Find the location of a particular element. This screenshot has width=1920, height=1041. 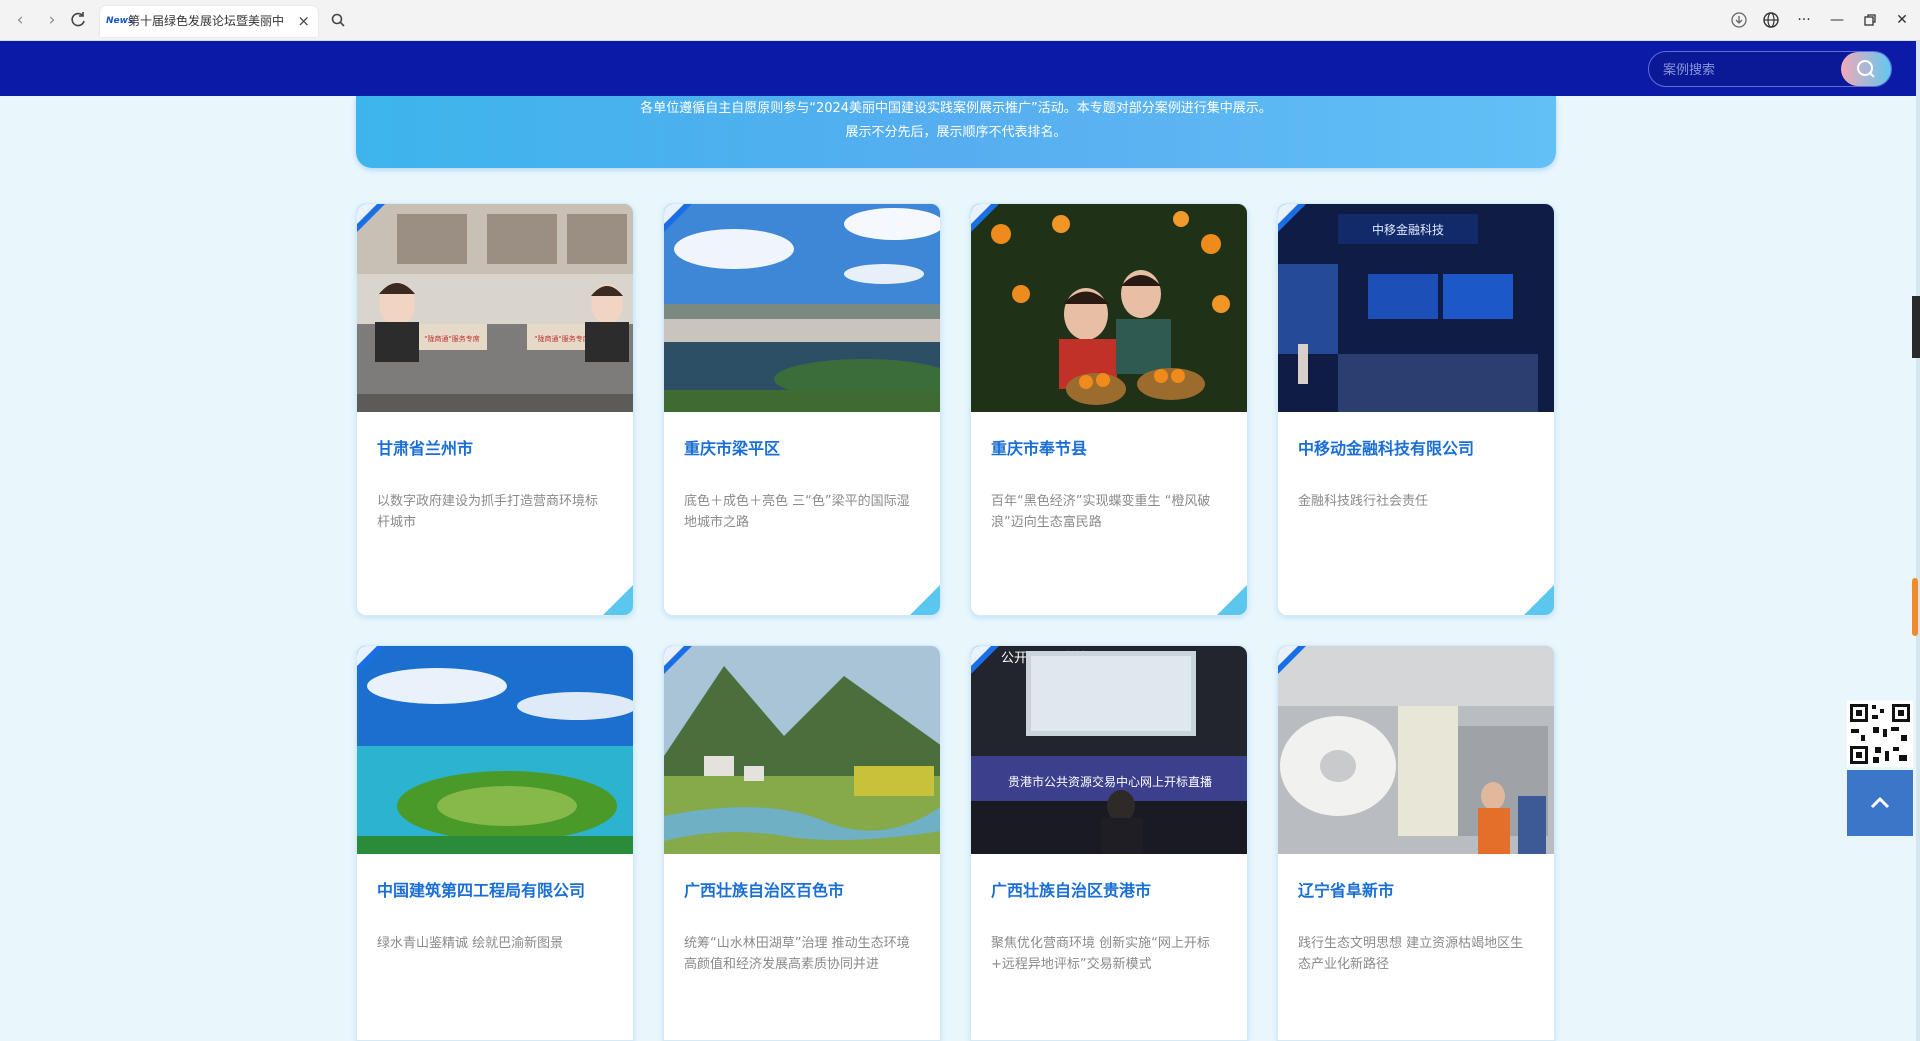

tab-title: 第十届绿色发展论坛暨美丽中 is located at coordinates (206, 21).